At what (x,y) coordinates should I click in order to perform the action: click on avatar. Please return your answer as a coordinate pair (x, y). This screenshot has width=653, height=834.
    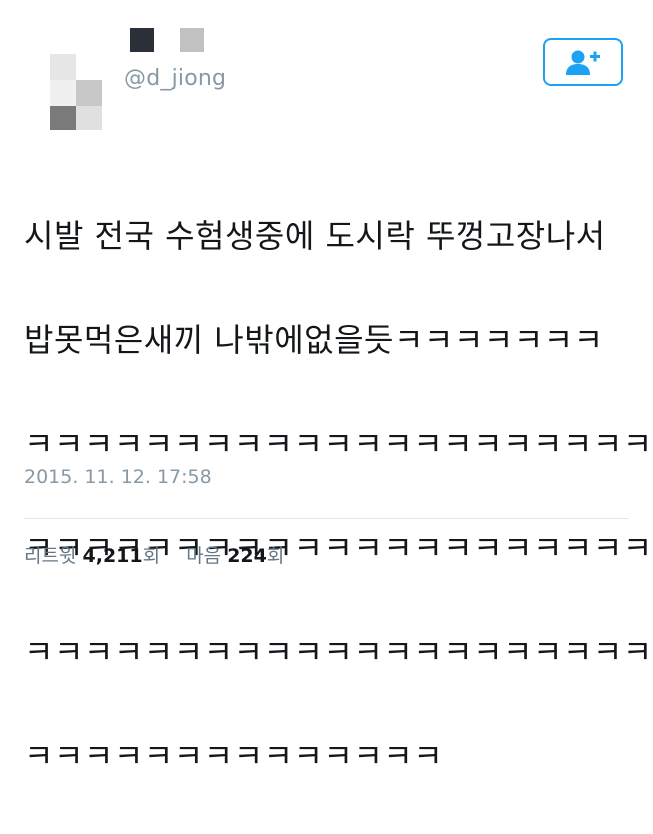
    Looking at the image, I should click on (77, 80).